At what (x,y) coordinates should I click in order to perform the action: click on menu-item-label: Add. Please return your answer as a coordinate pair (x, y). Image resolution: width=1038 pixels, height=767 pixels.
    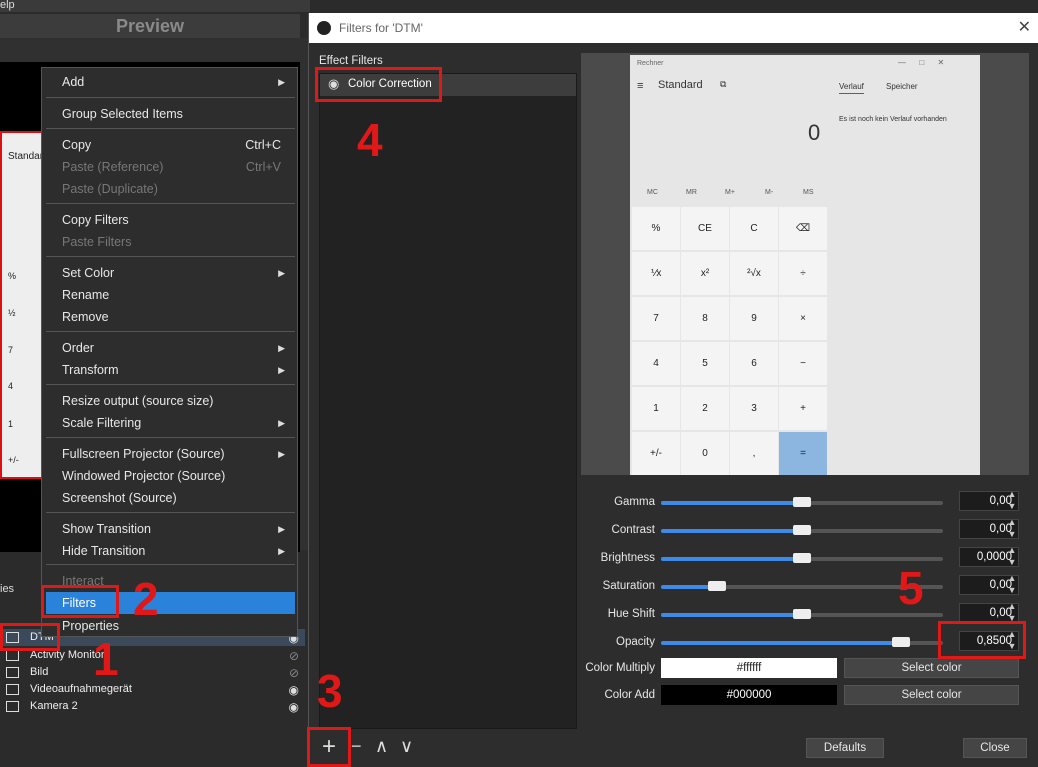
    Looking at the image, I should click on (73, 82).